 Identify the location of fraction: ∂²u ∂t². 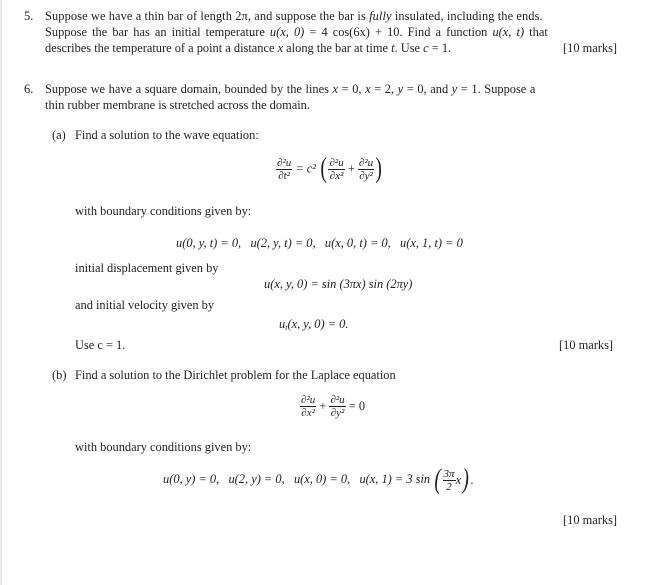
(284, 169).